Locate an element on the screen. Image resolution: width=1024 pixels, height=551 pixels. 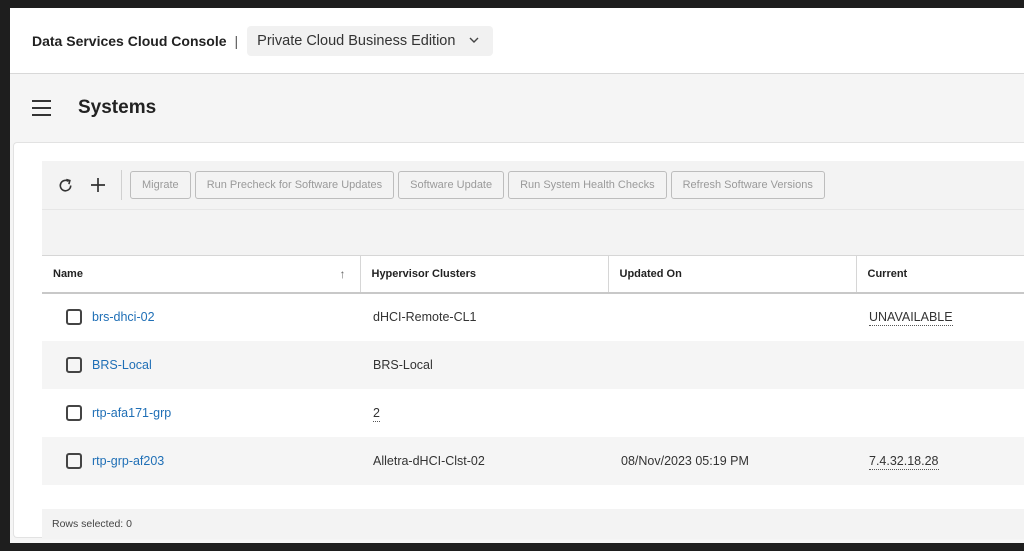
run-health-checks-button: Run System Health Checks is located at coordinates (587, 185).